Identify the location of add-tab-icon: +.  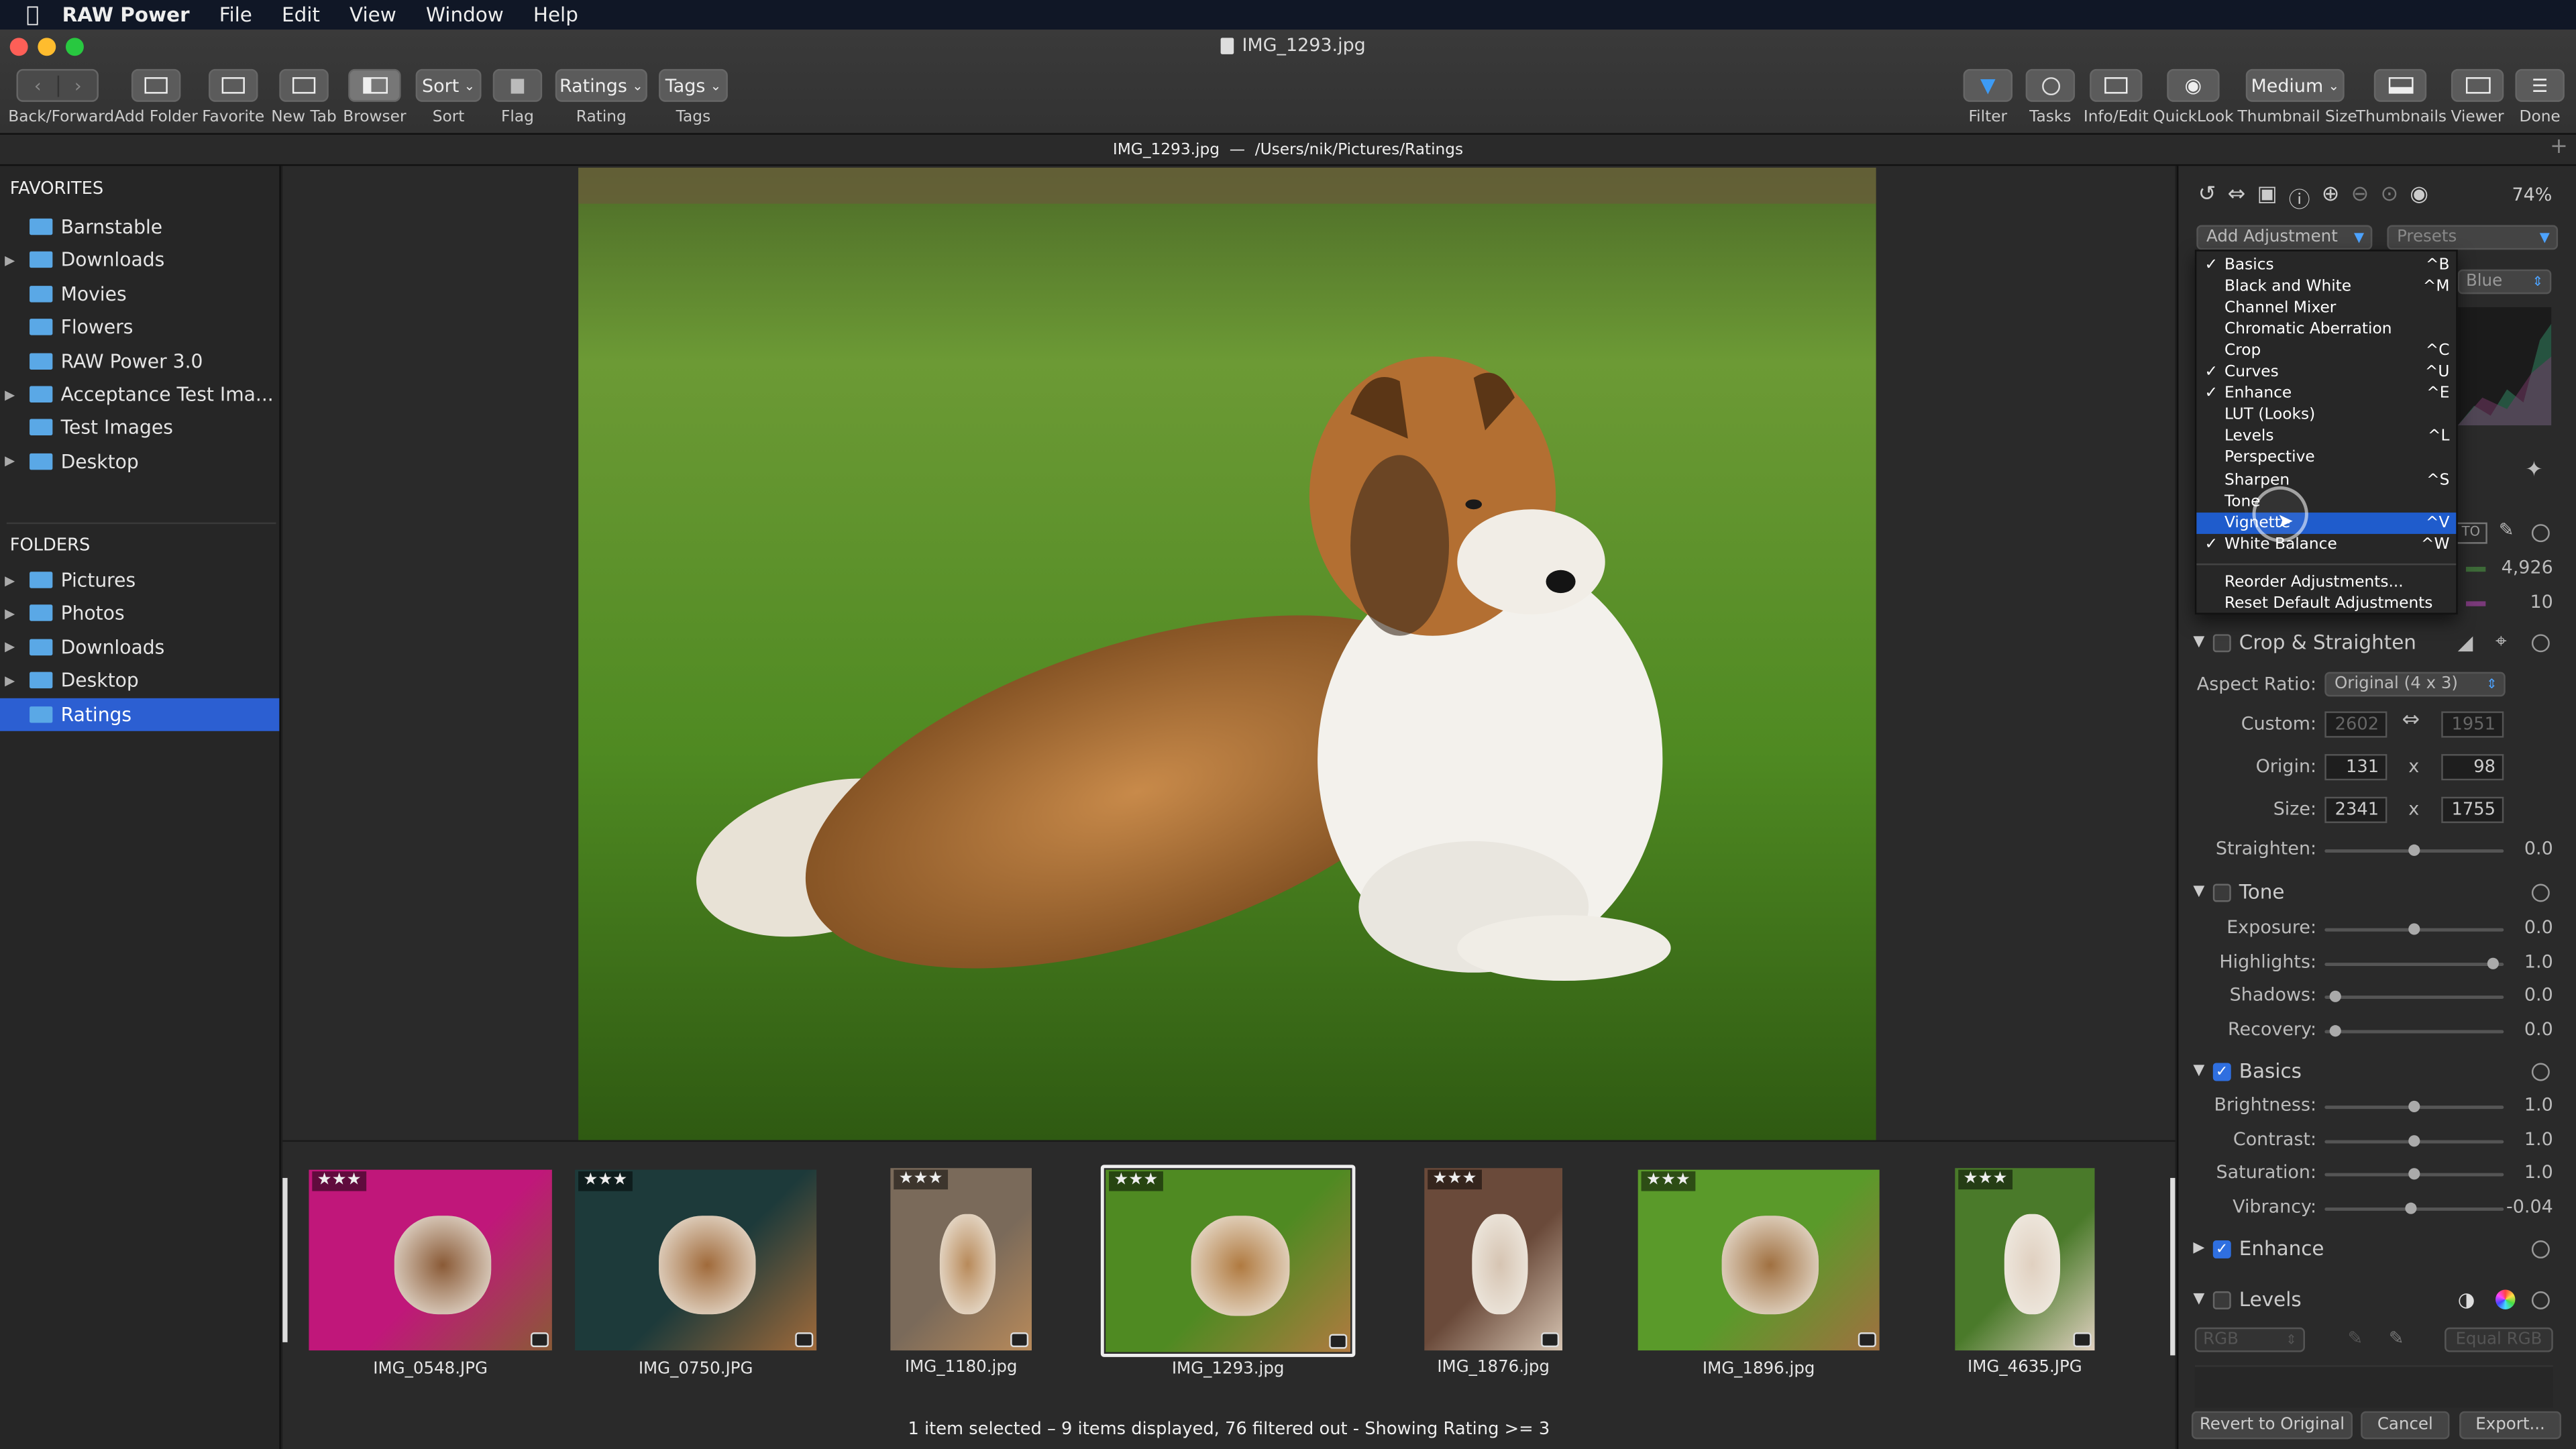
(2559, 147).